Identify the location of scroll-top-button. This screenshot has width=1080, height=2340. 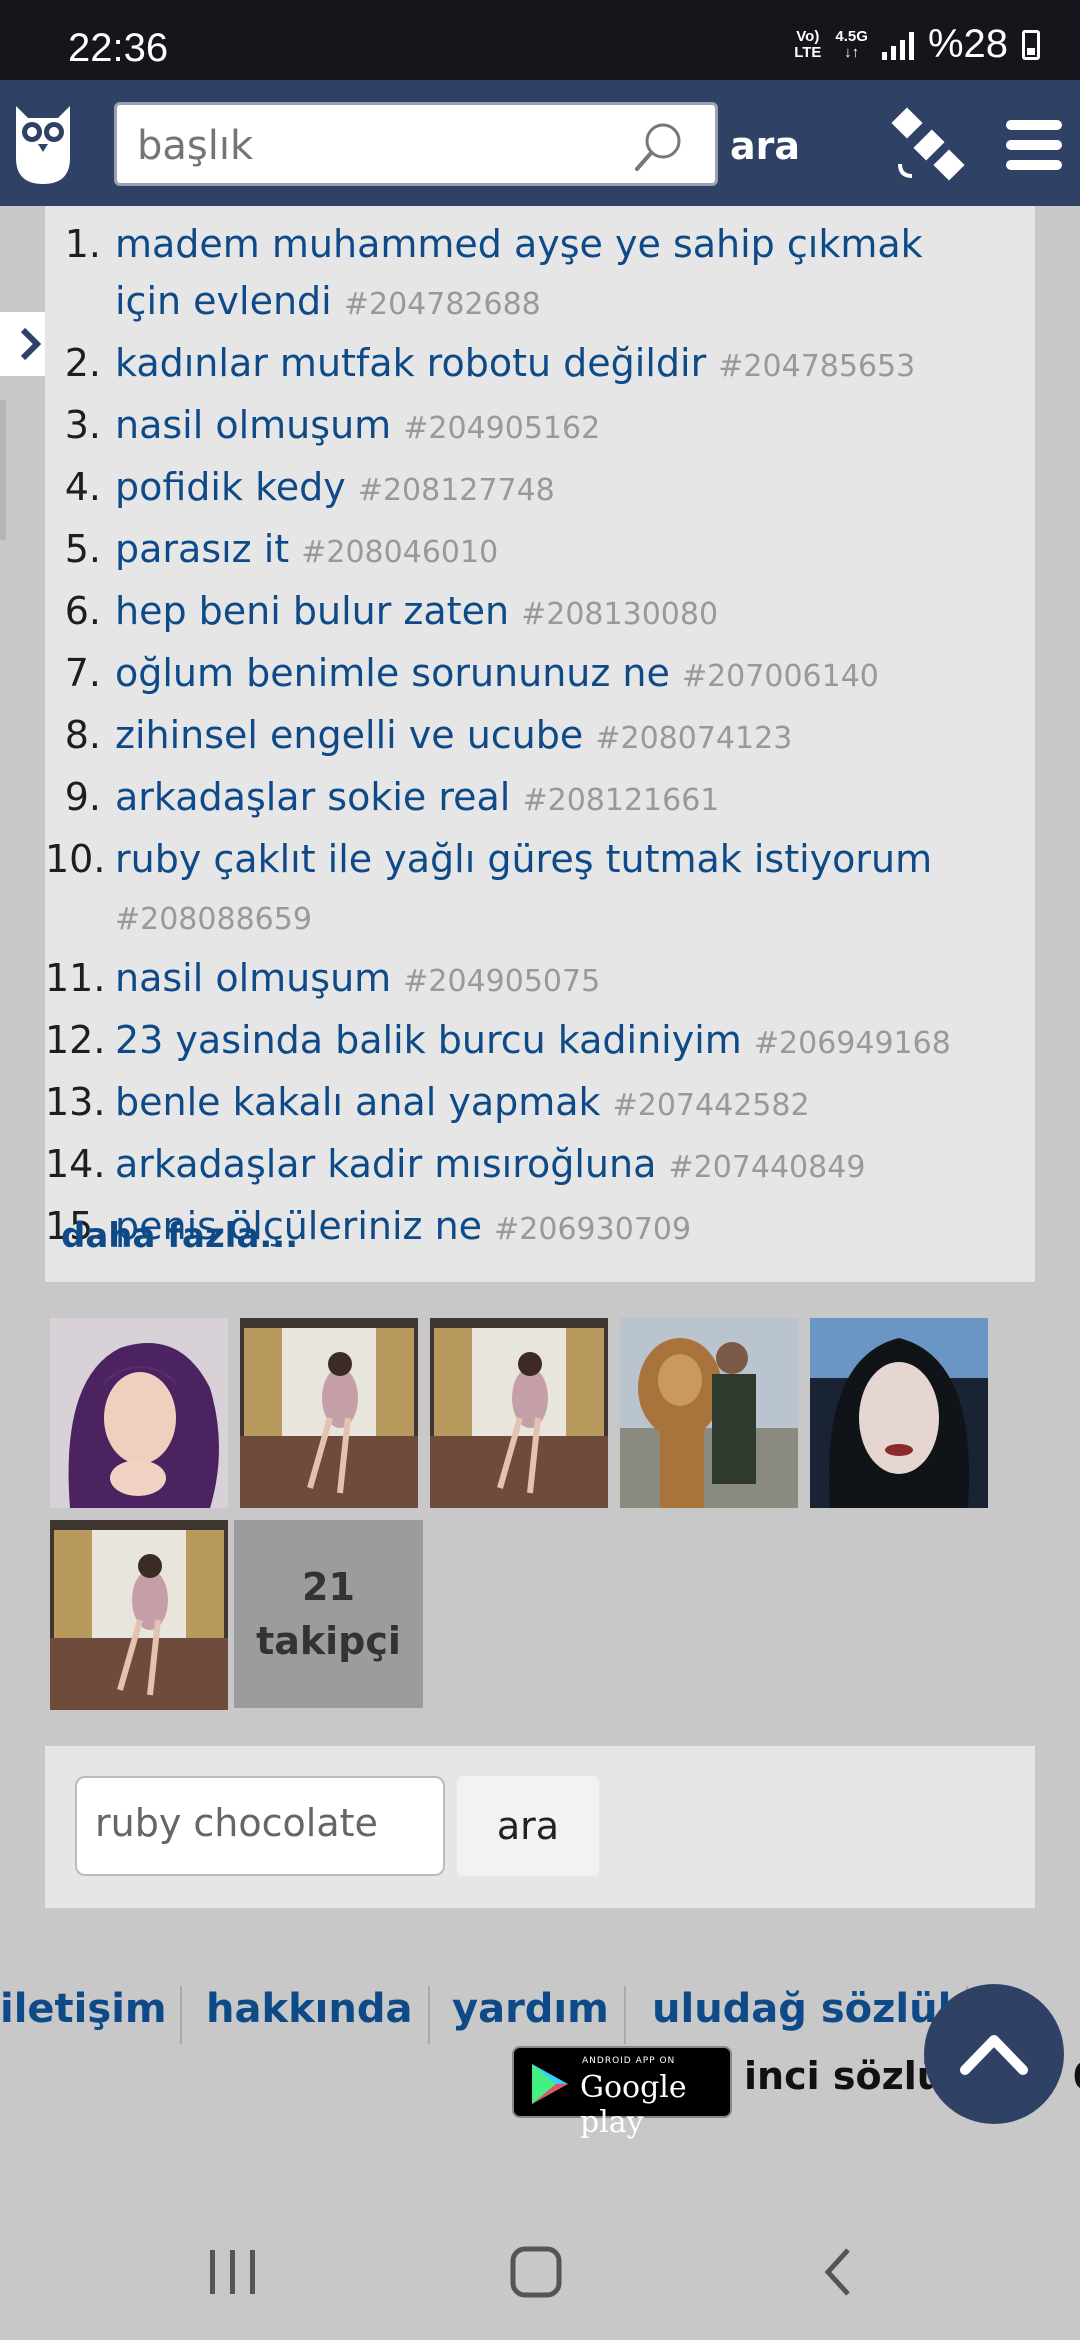
(994, 2054).